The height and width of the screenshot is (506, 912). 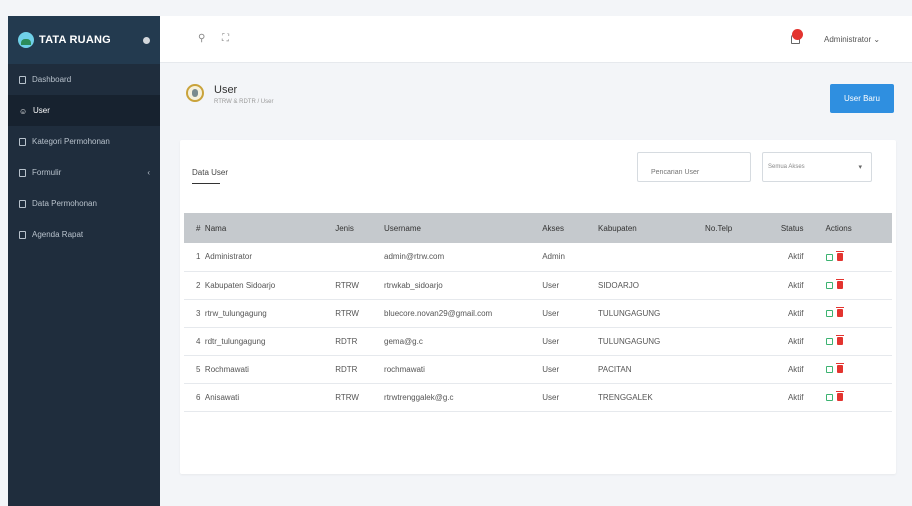 I want to click on sidebar-item-label: Agenda Rapat, so click(x=58, y=234).